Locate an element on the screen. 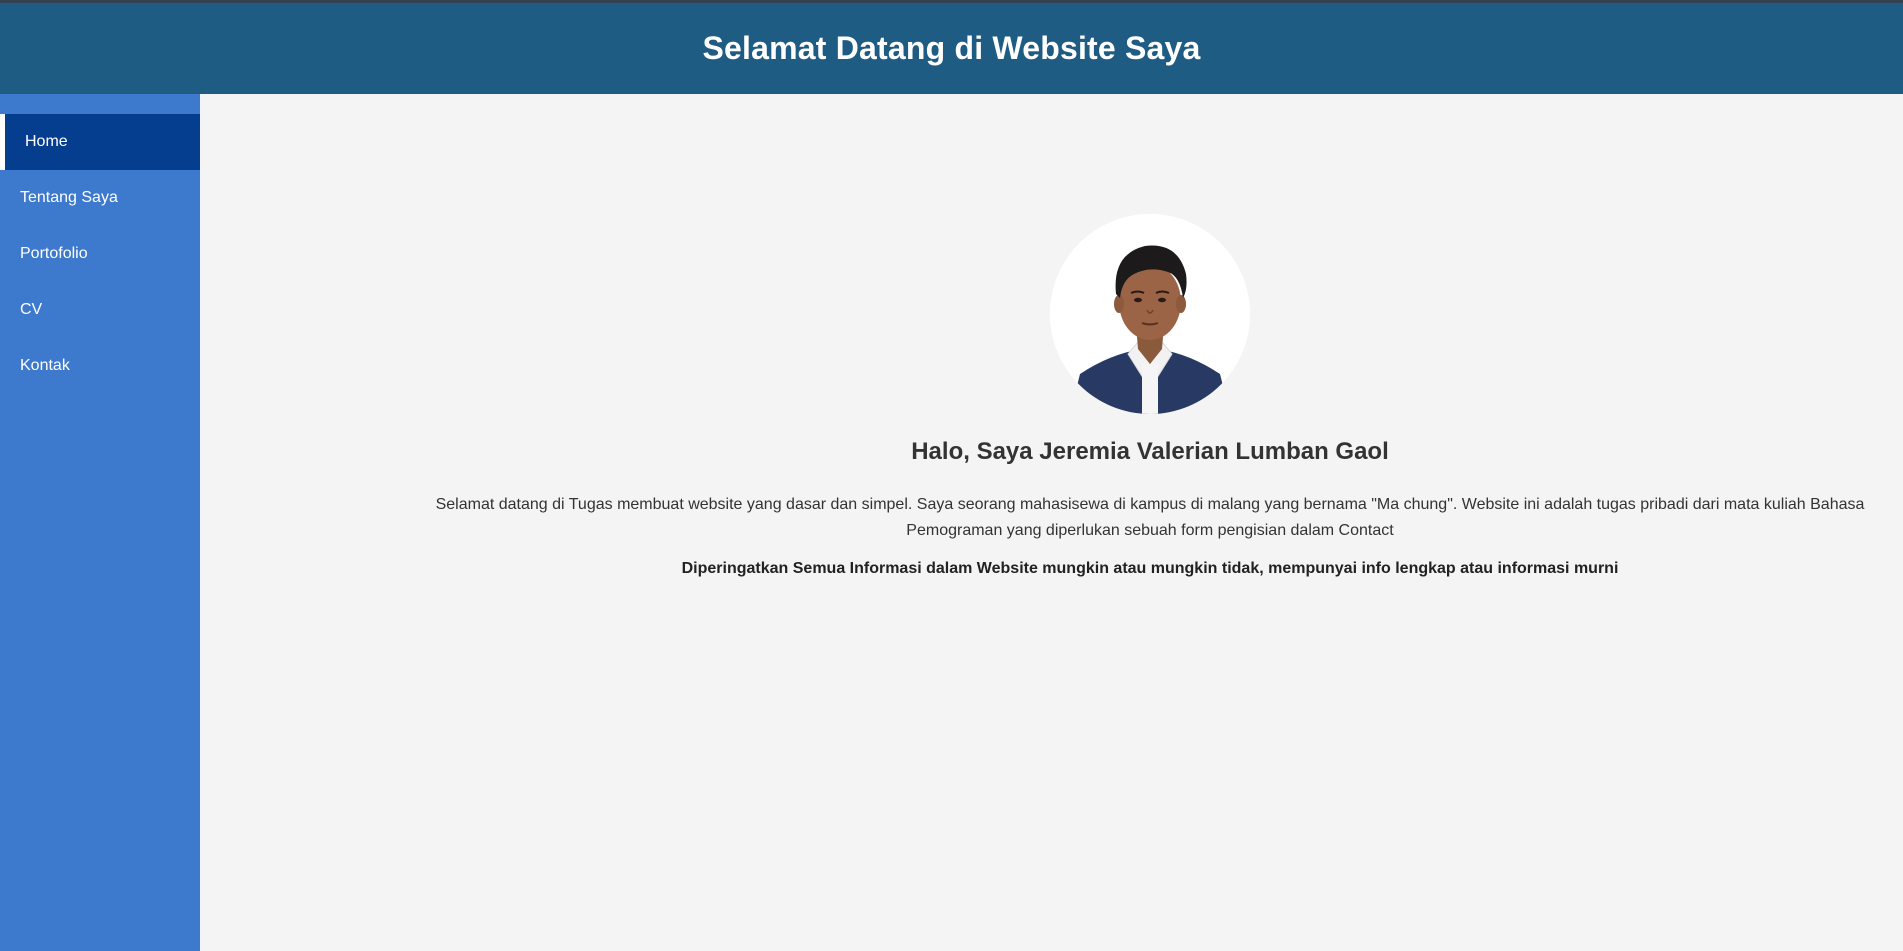 The height and width of the screenshot is (951, 1903). sidebar-item-label: Portofolio is located at coordinates (54, 253).